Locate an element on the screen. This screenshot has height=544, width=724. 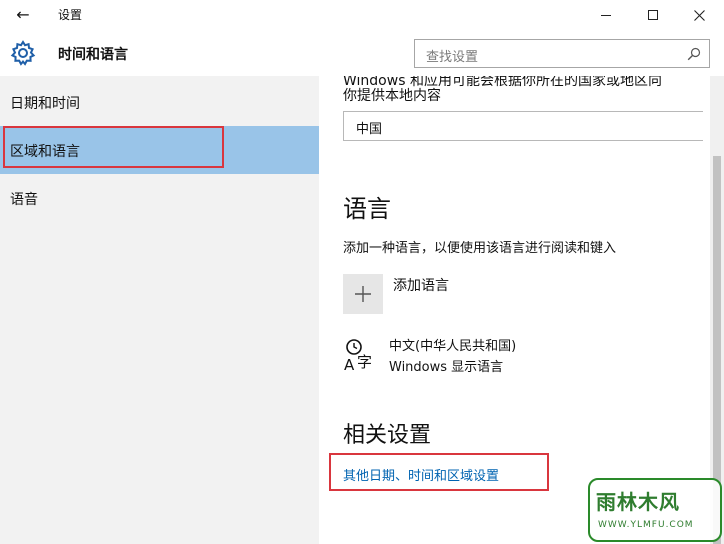
svg-text: A is located at coordinates (349, 364).